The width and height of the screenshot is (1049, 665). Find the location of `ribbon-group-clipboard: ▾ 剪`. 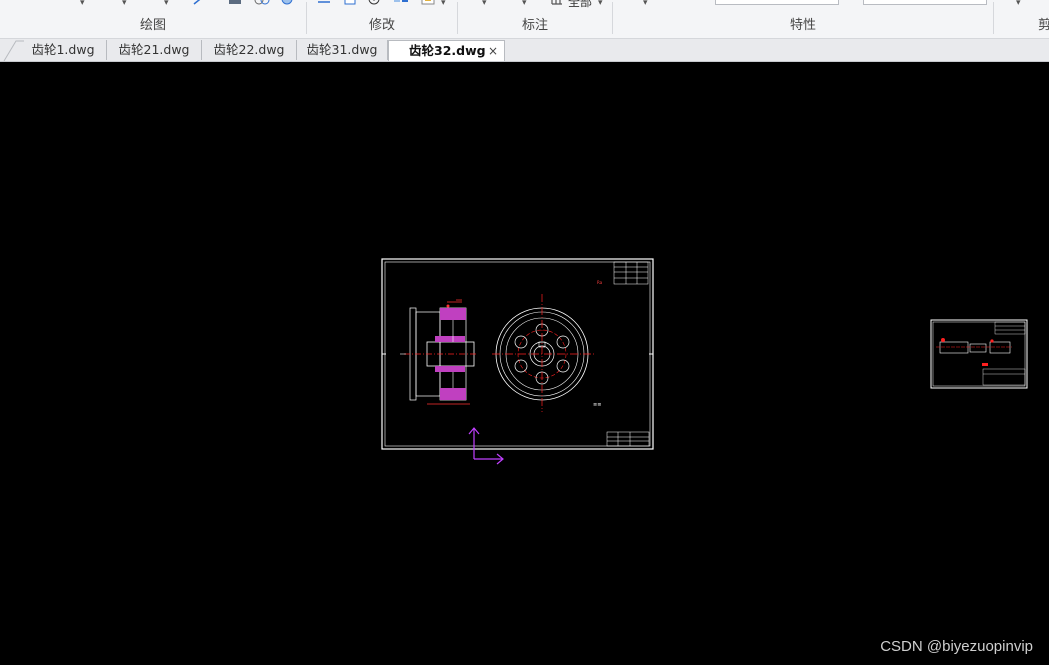

ribbon-group-clipboard: ▾ 剪 is located at coordinates (1021, 19).